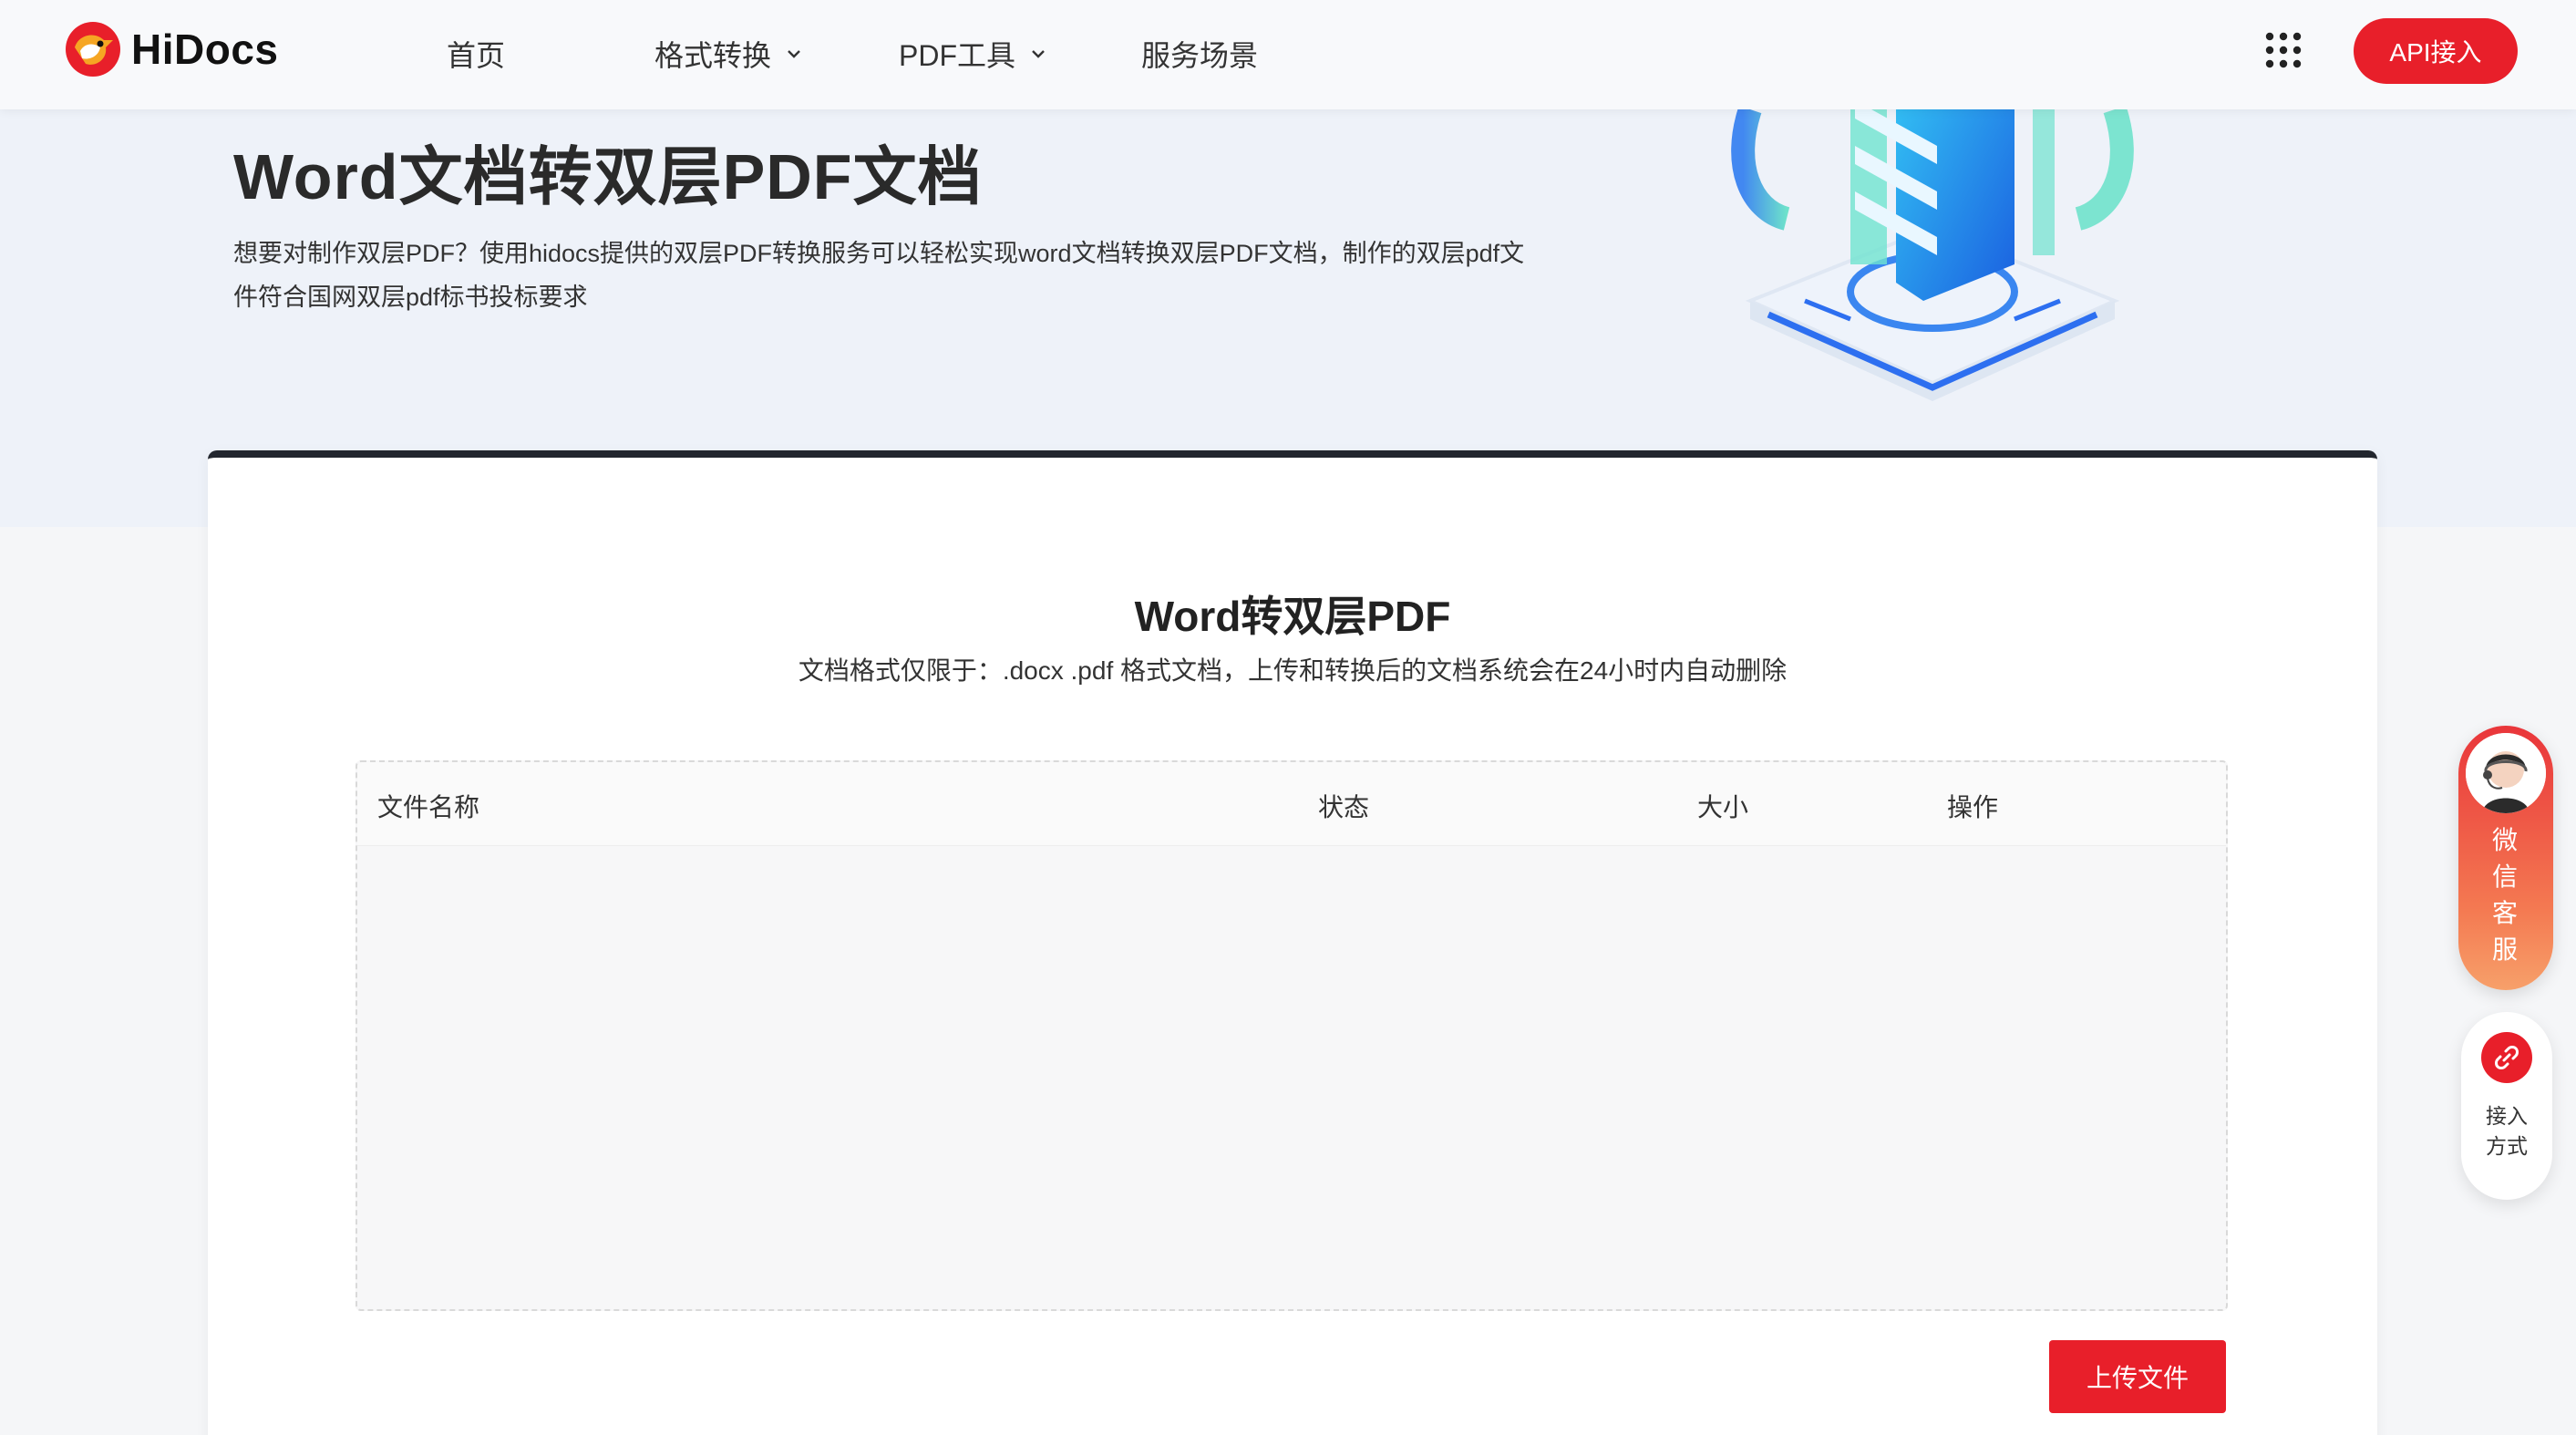 The width and height of the screenshot is (2576, 1435). I want to click on upload-file-button: 上传文件, so click(2137, 1376).